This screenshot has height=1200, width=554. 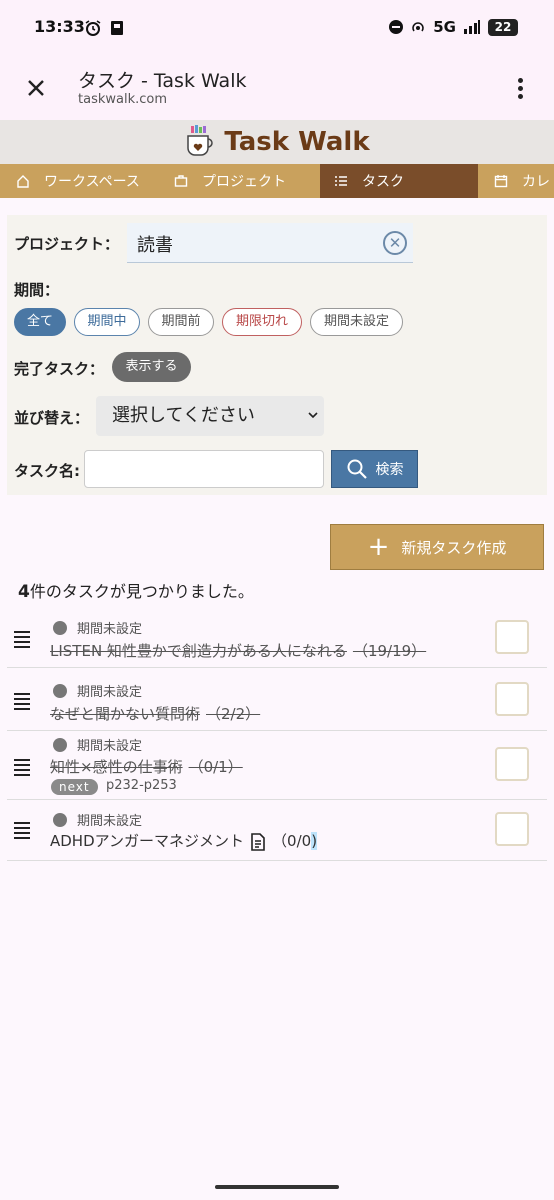 What do you see at coordinates (215, 767) in the screenshot?
I see `task-progress: （0/1）` at bounding box center [215, 767].